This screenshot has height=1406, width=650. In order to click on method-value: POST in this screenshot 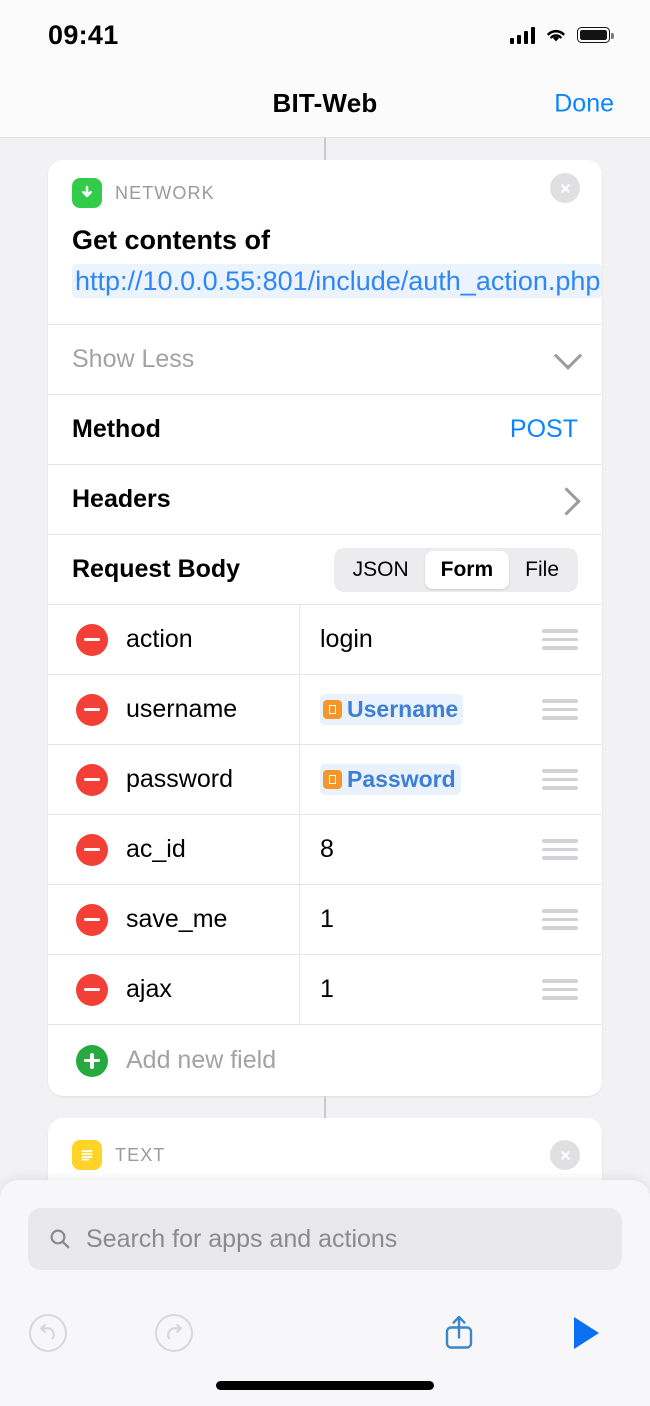, I will do `click(544, 429)`.